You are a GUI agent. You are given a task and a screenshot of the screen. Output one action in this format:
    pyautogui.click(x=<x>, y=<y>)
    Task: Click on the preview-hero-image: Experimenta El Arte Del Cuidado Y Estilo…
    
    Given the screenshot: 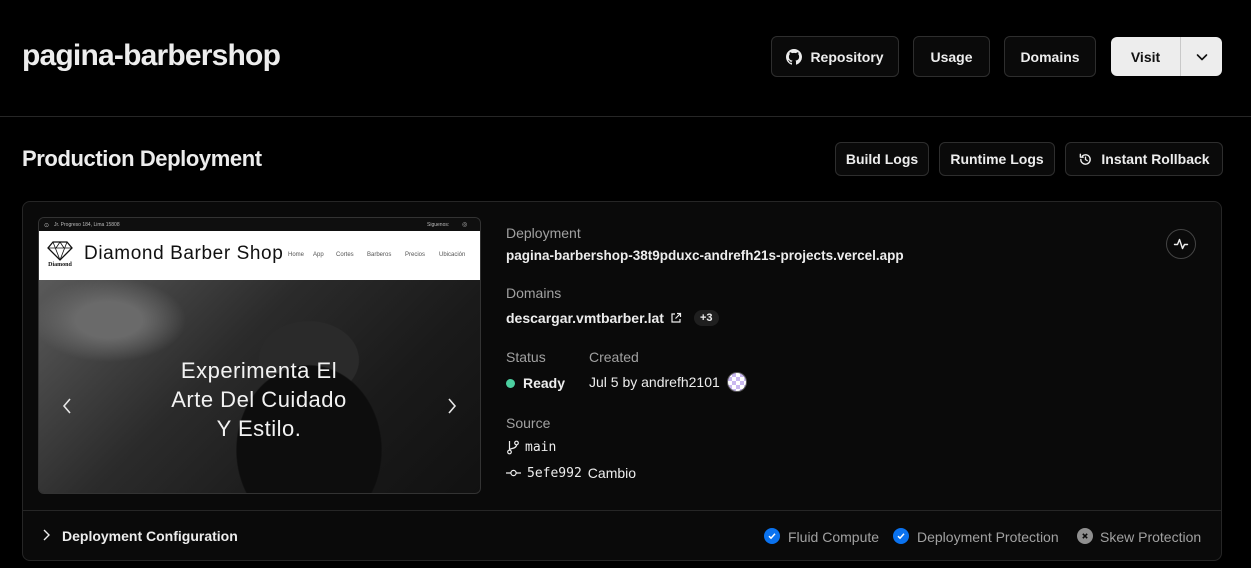 What is the action you would take?
    pyautogui.click(x=259, y=386)
    